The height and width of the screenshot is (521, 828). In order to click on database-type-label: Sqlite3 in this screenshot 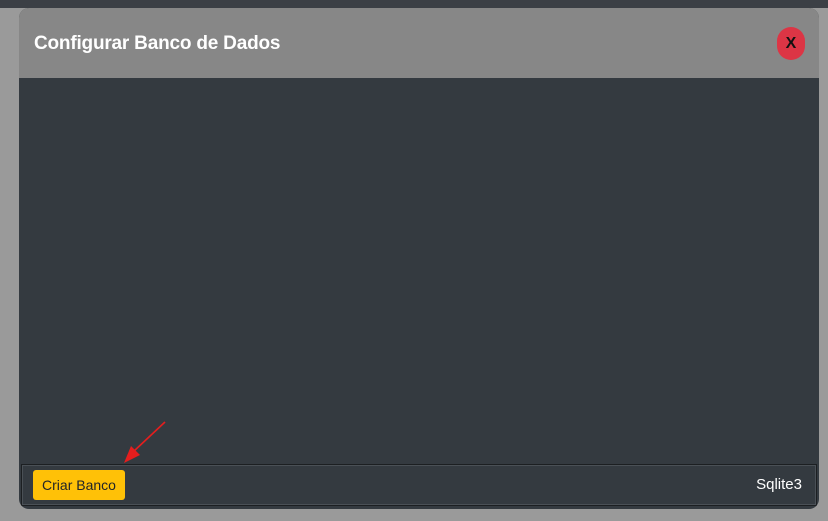, I will do `click(779, 484)`.